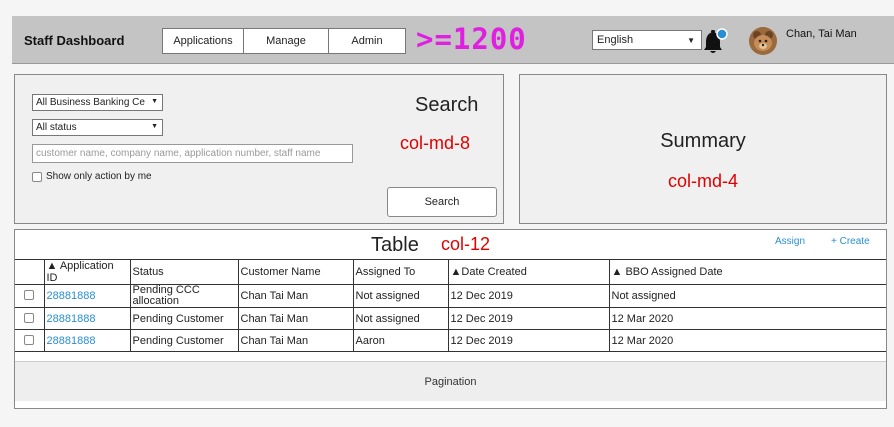 Image resolution: width=894 pixels, height=427 pixels. Describe the element at coordinates (615, 40) in the screenshot. I see `language-value: English` at that location.